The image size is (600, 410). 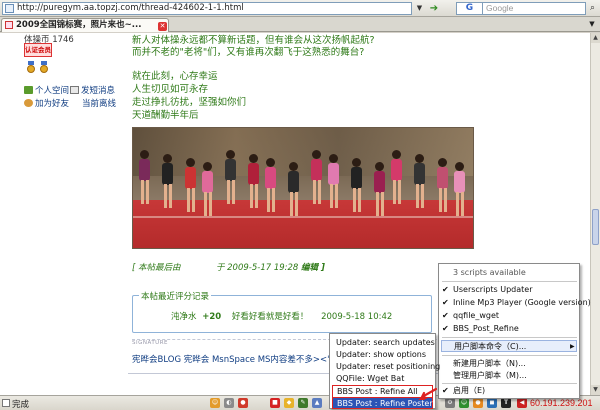 I want to click on script-inline-mp3: ✔ Inline Mp3 Player (Google version), so click(x=515, y=303).